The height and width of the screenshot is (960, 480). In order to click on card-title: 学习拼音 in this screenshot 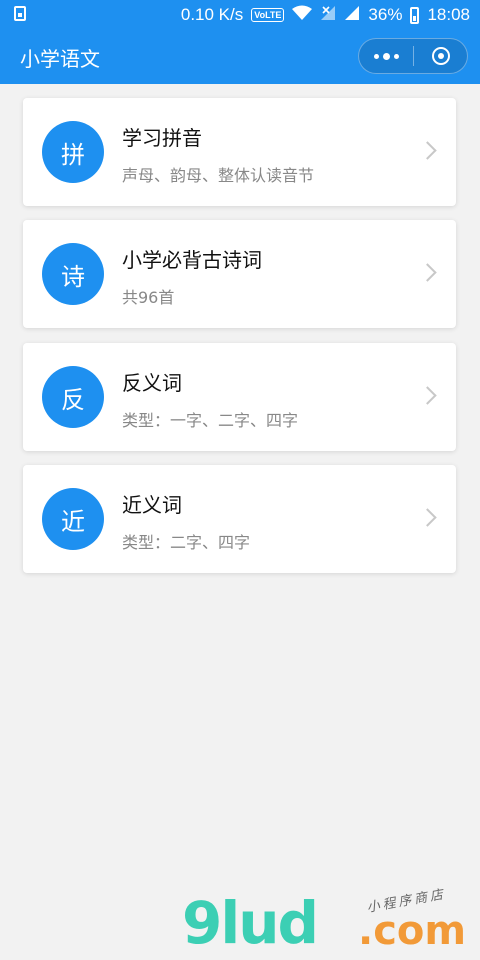, I will do `click(162, 138)`.